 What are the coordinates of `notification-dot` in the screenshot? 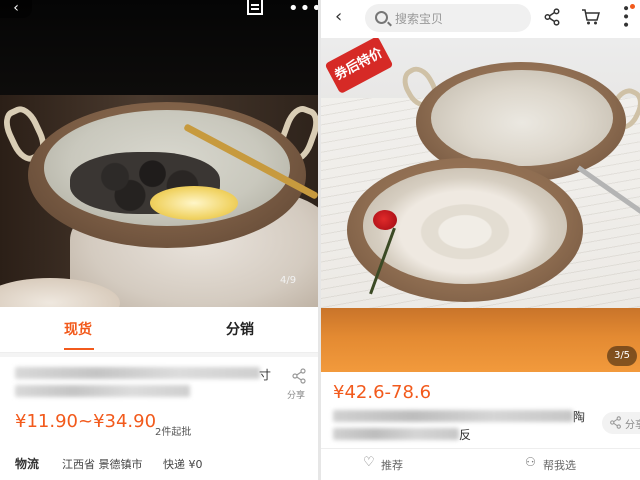 It's located at (632, 6).